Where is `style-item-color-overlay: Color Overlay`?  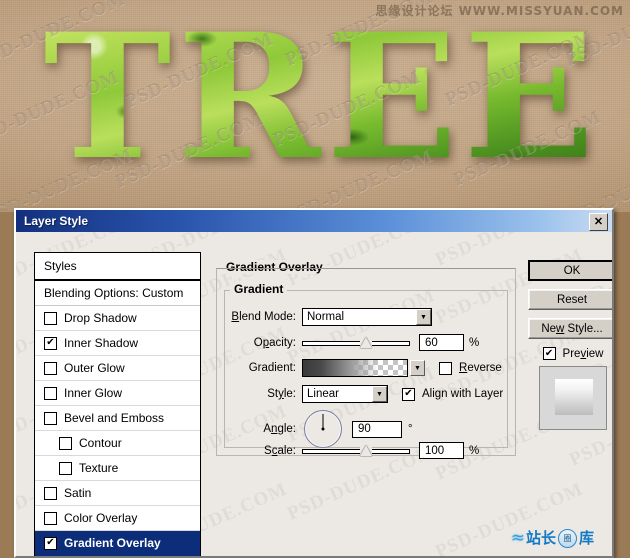 style-item-color-overlay: Color Overlay is located at coordinates (117, 518).